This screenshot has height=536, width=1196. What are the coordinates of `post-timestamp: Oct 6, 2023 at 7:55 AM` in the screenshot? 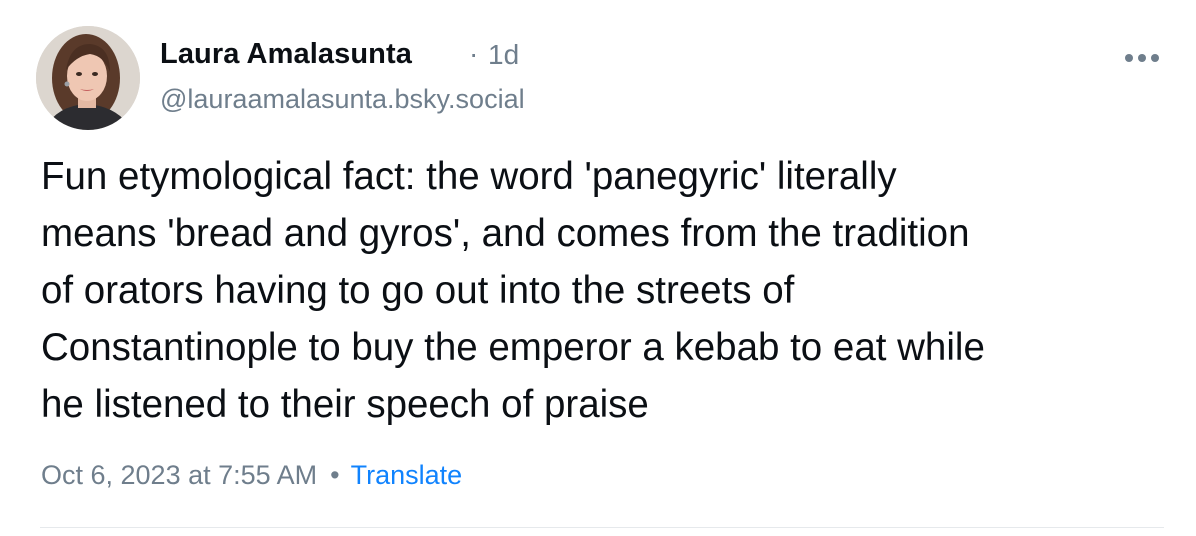 It's located at (179, 475).